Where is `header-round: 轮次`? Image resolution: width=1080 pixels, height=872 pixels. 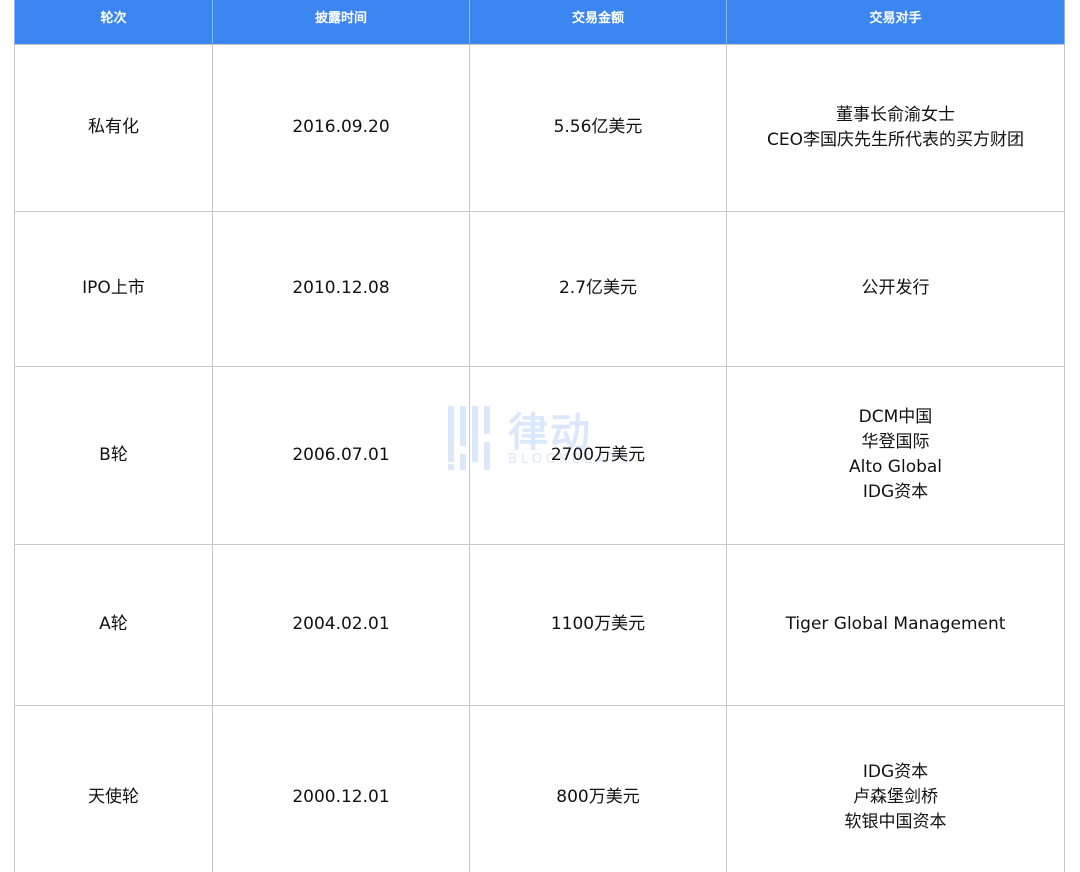 header-round: 轮次 is located at coordinates (113, 22).